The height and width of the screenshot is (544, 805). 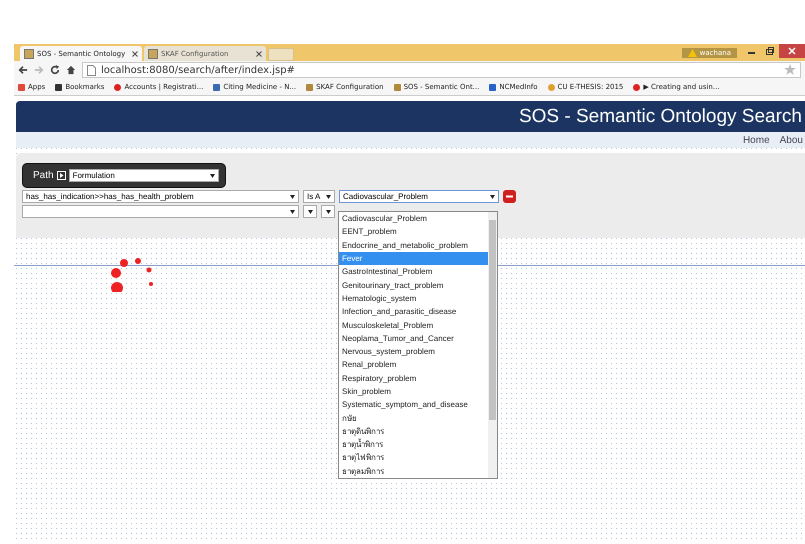 What do you see at coordinates (419, 196) in the screenshot?
I see `value-select: Cadiovascular_Problem` at bounding box center [419, 196].